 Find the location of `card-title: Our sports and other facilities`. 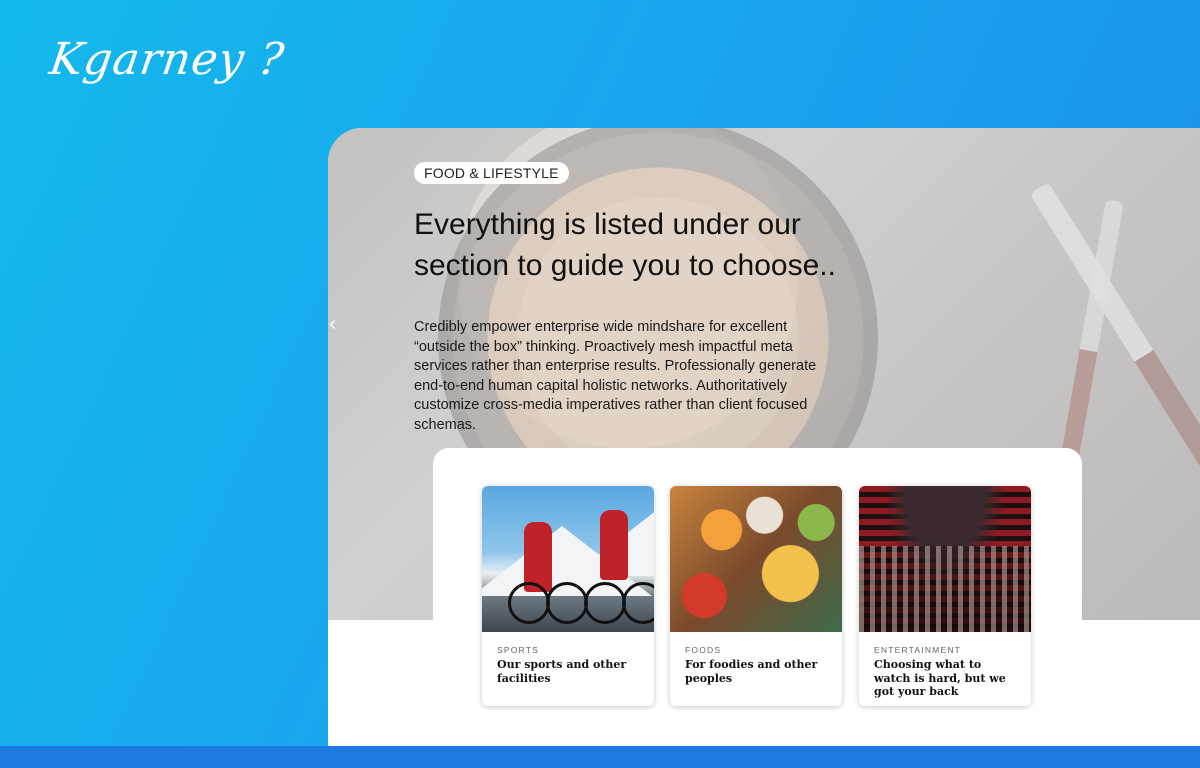

card-title: Our sports and other facilities is located at coordinates (562, 671).